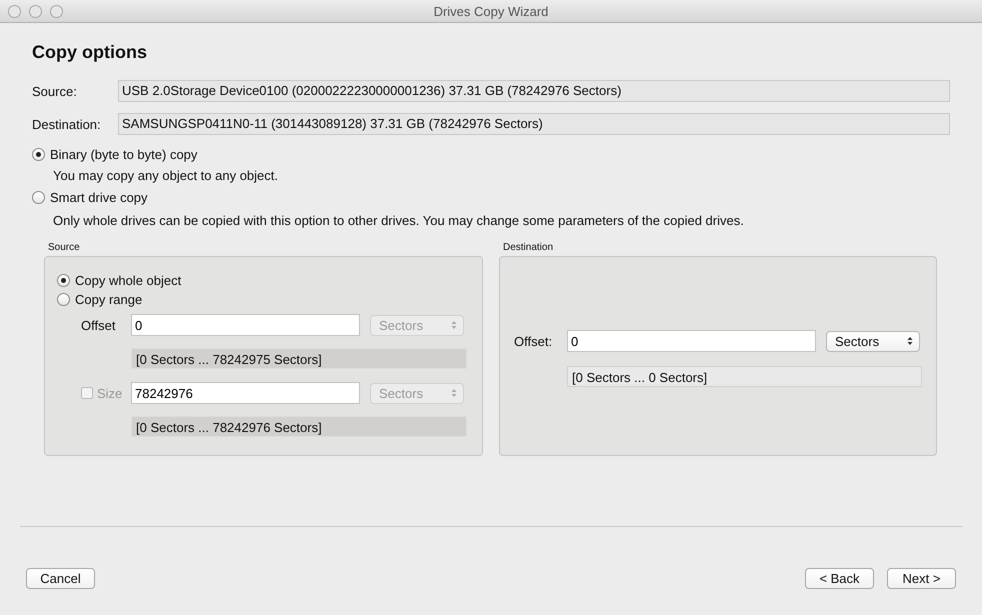 This screenshot has width=982, height=615. What do you see at coordinates (64, 248) in the screenshot?
I see `group-title: Source` at bounding box center [64, 248].